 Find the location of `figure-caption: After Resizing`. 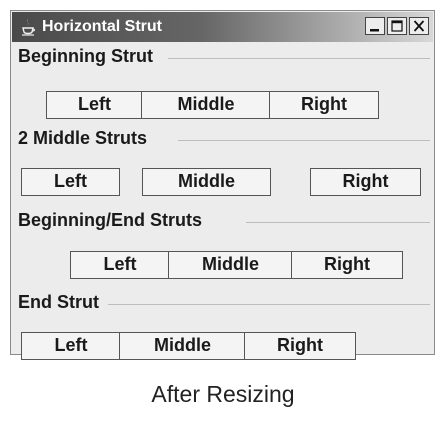

figure-caption: After Resizing is located at coordinates (223, 394).